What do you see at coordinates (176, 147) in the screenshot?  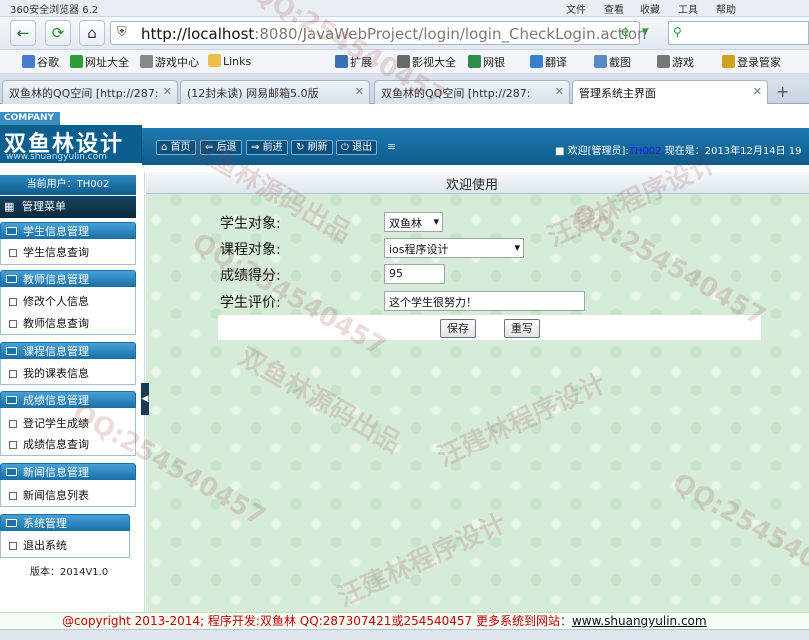 I see `home-button: ⌂ 首页` at bounding box center [176, 147].